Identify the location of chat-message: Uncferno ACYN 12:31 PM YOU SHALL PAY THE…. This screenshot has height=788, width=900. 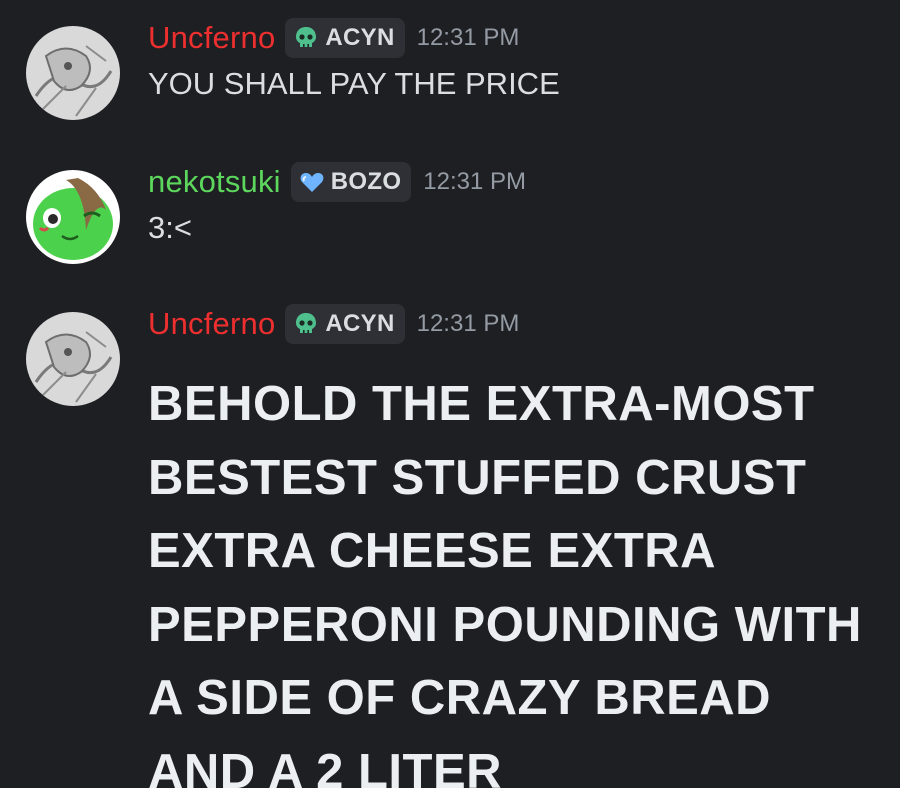
(450, 68).